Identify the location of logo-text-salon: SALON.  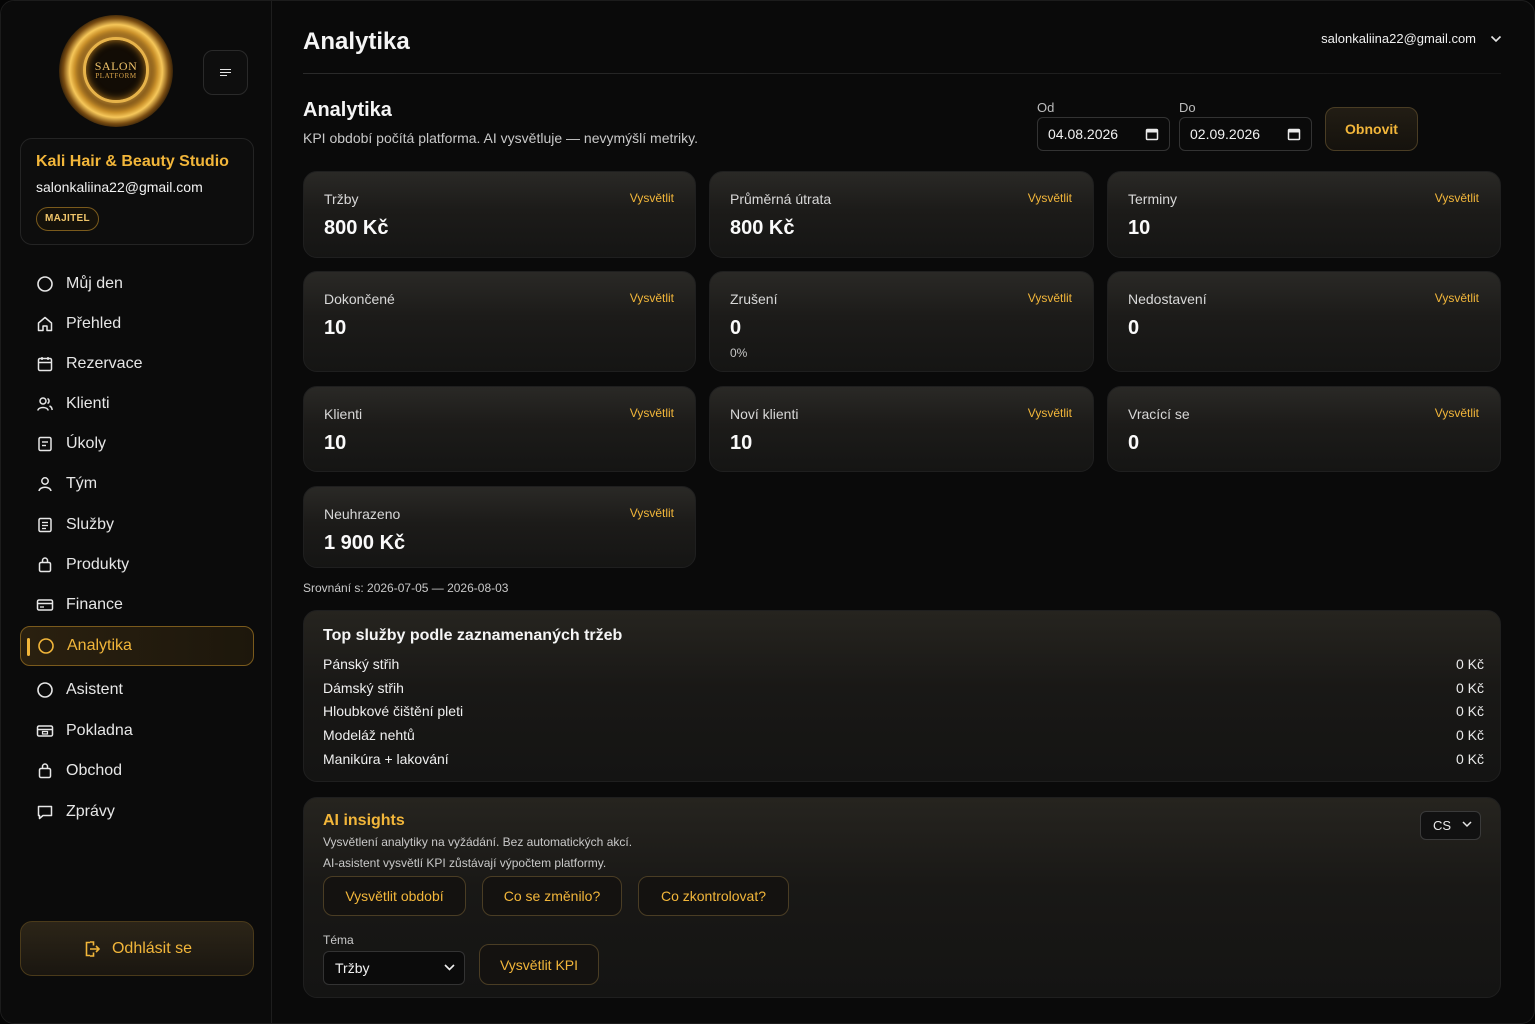
(116, 65).